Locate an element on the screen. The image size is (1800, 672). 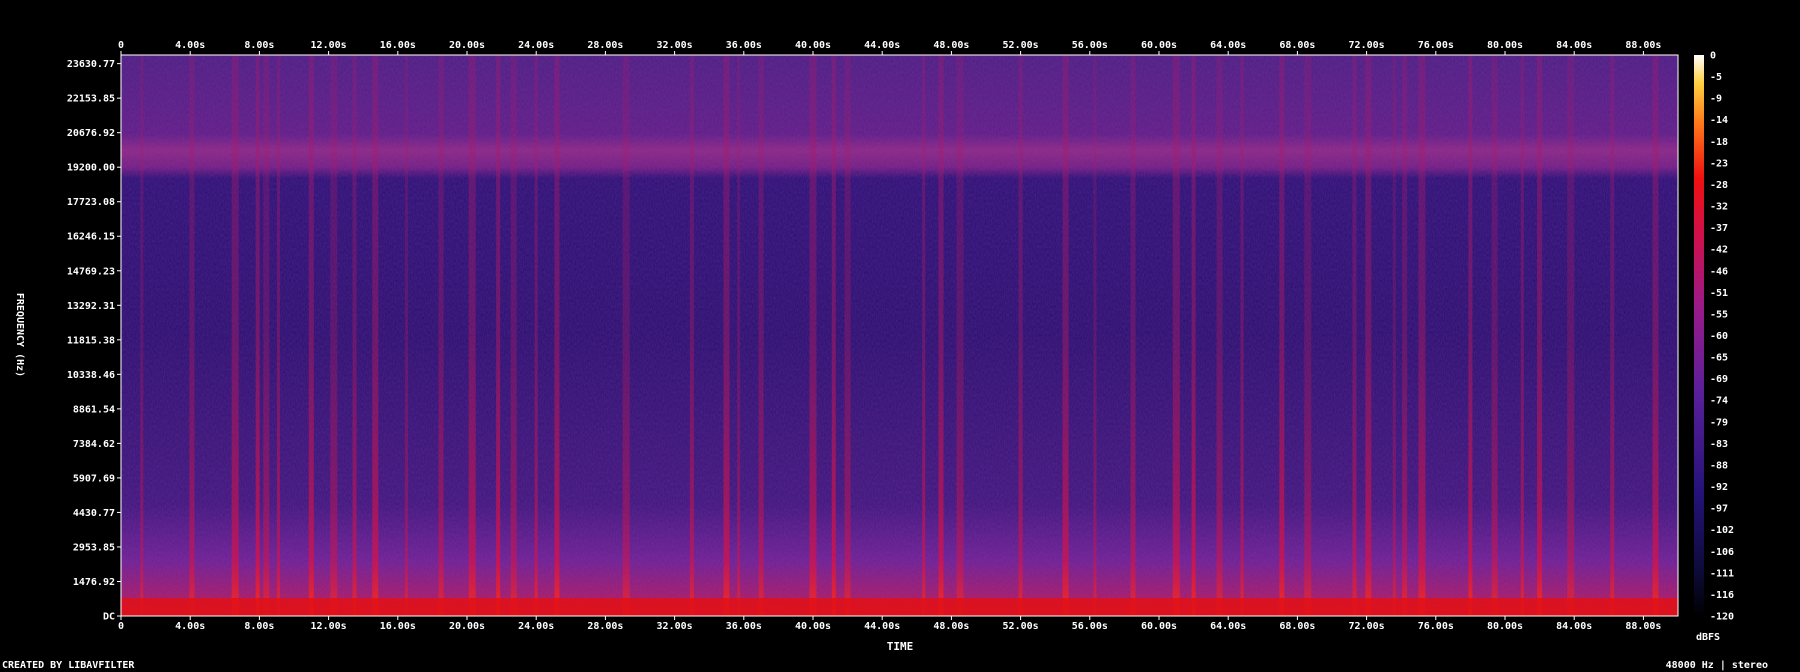
y-tick-label: 17723.08 is located at coordinates (91, 202).